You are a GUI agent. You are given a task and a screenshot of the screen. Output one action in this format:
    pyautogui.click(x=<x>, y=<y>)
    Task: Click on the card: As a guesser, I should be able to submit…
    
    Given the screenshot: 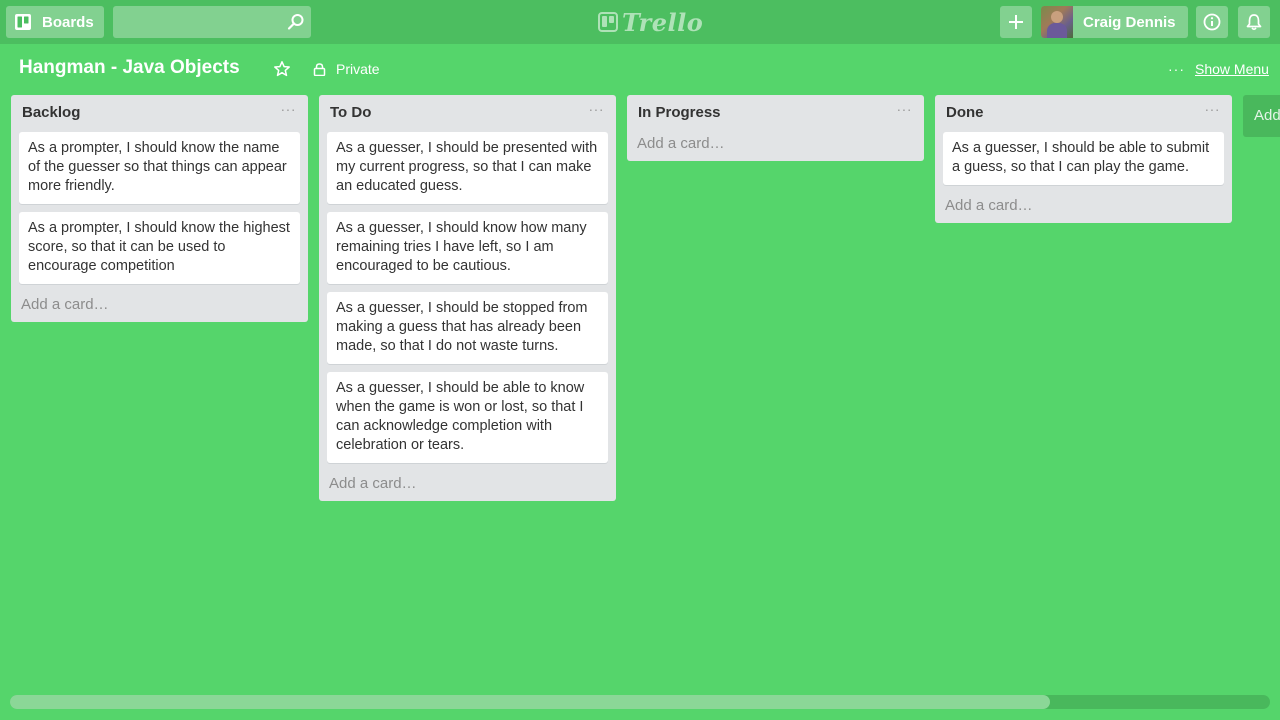 What is the action you would take?
    pyautogui.click(x=1083, y=158)
    